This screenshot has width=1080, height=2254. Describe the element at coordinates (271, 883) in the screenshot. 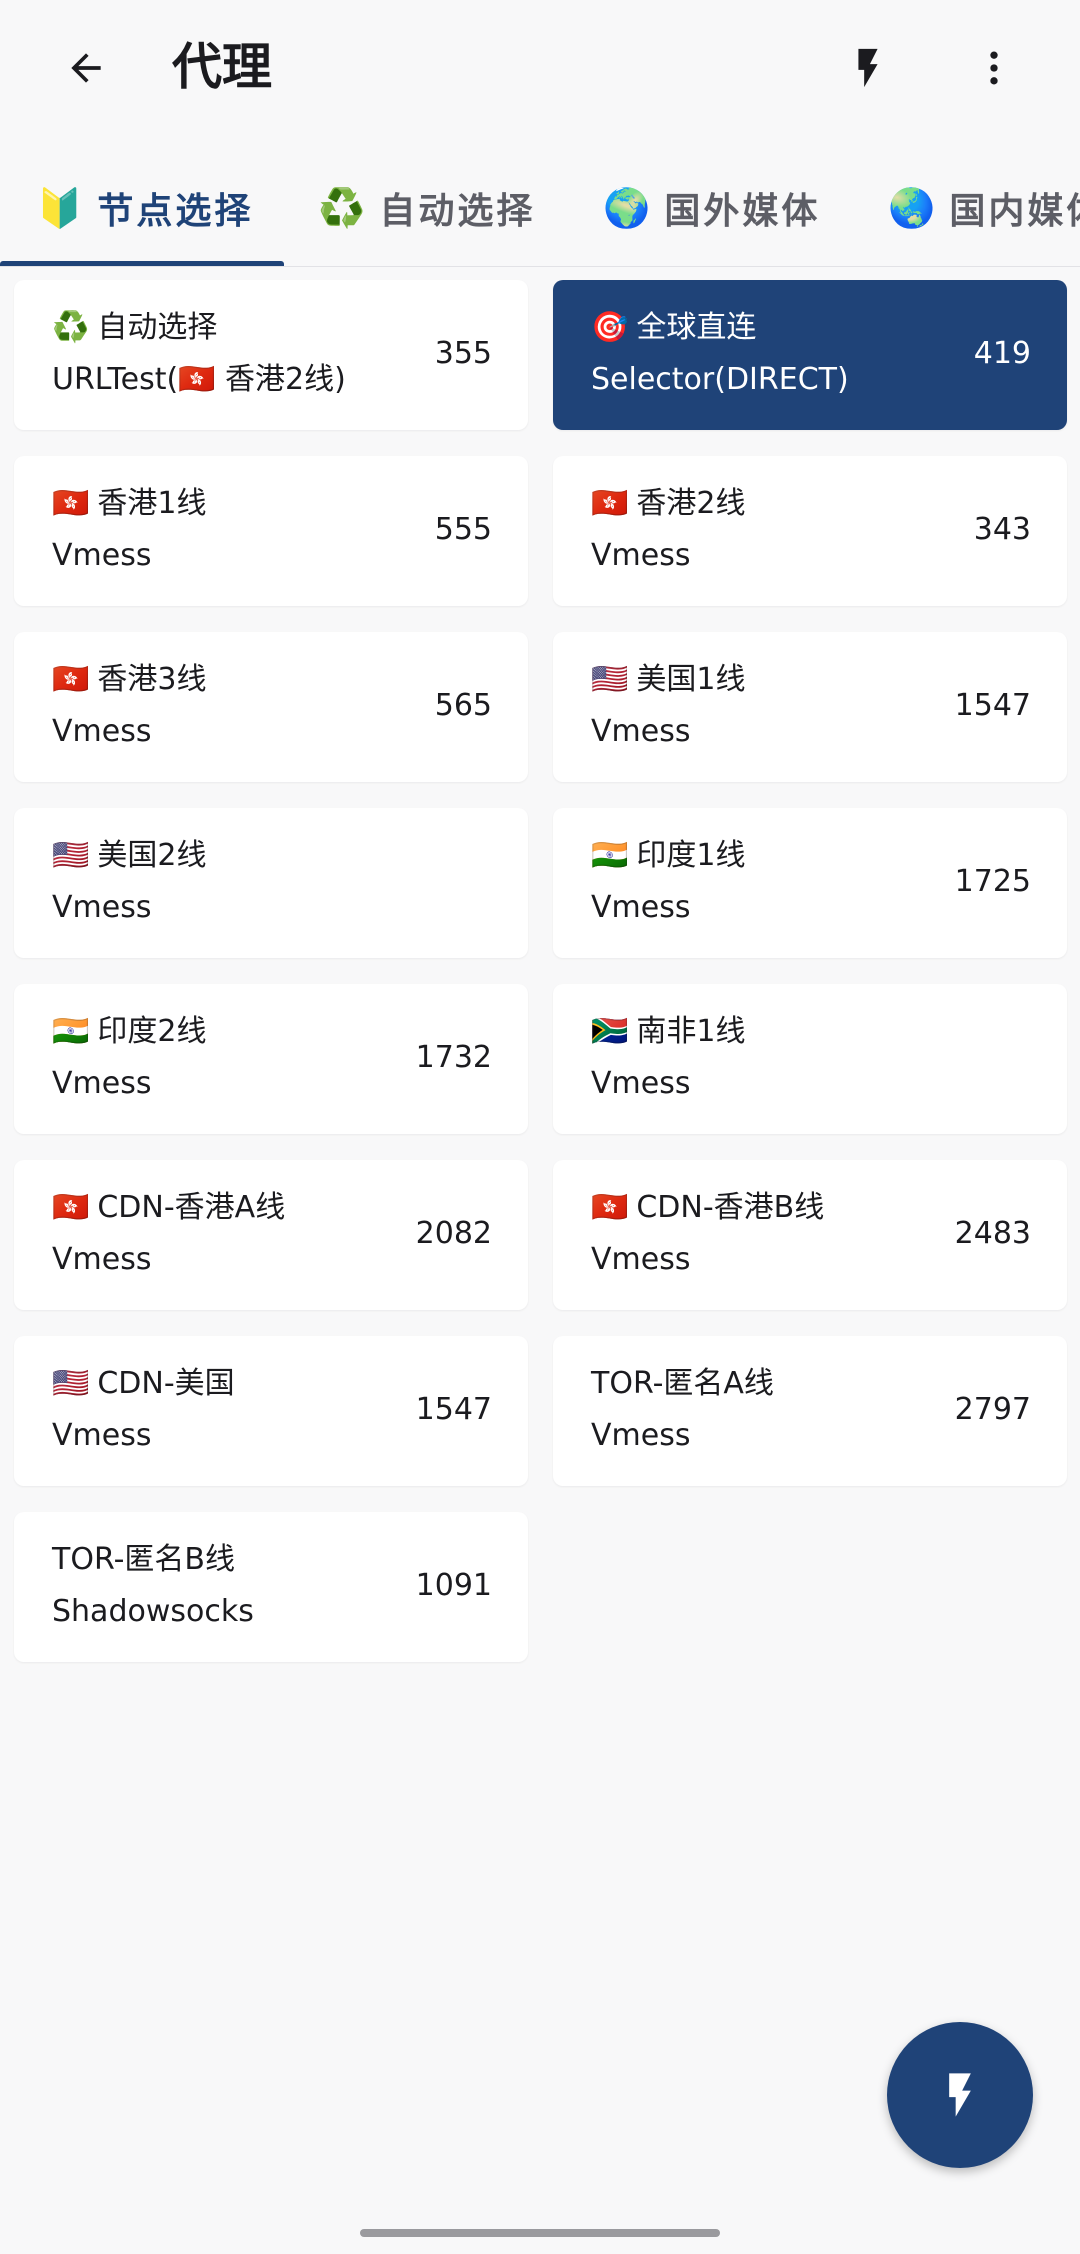

I see `proxy-card: 🇺🇸 美国2线 Vmess` at that location.